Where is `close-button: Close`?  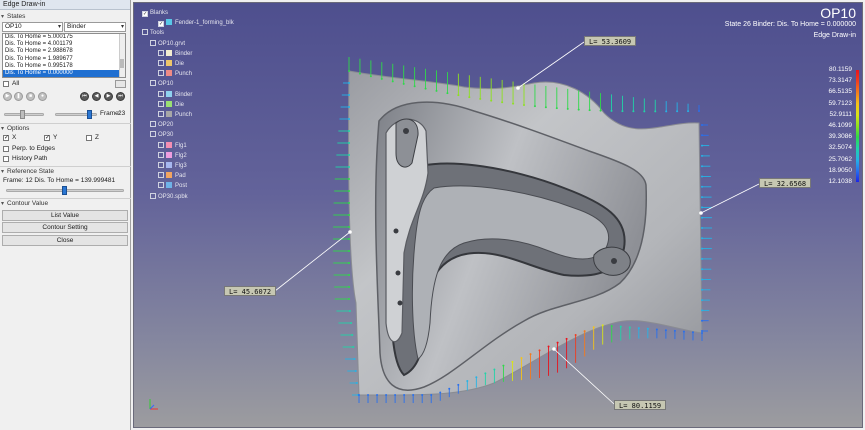
close-button: Close is located at coordinates (65, 240).